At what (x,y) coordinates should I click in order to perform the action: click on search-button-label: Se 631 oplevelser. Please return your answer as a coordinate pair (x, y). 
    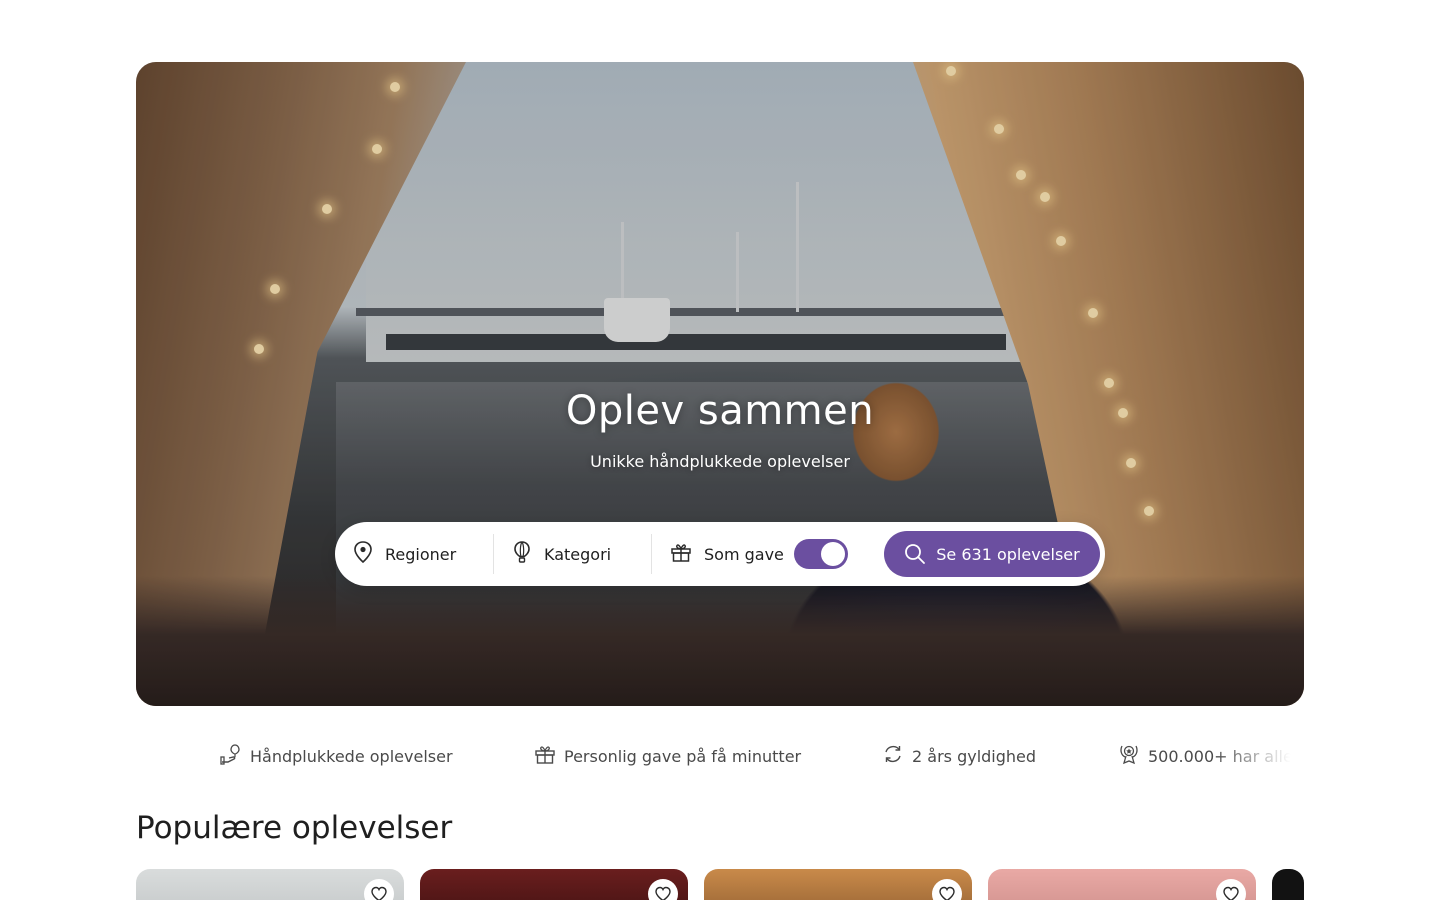
    Looking at the image, I should click on (1008, 554).